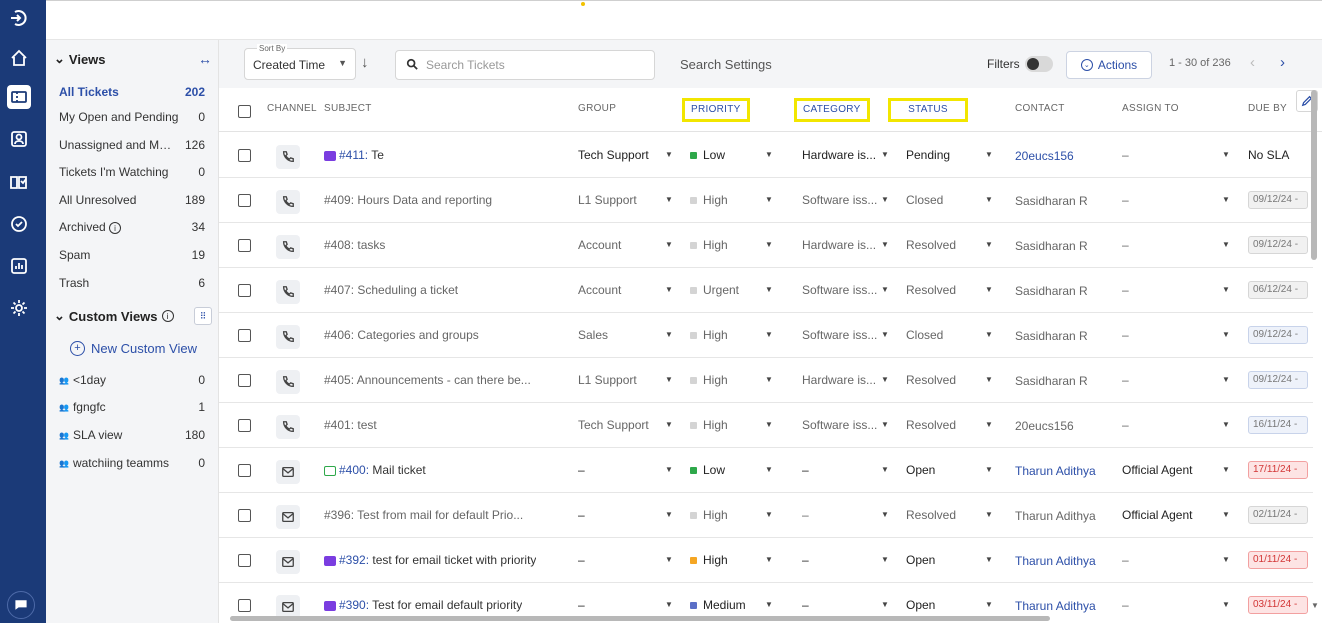 The width and height of the screenshot is (1322, 623). I want to click on ticket-subject: #406: Categories and groups, so click(401, 335).